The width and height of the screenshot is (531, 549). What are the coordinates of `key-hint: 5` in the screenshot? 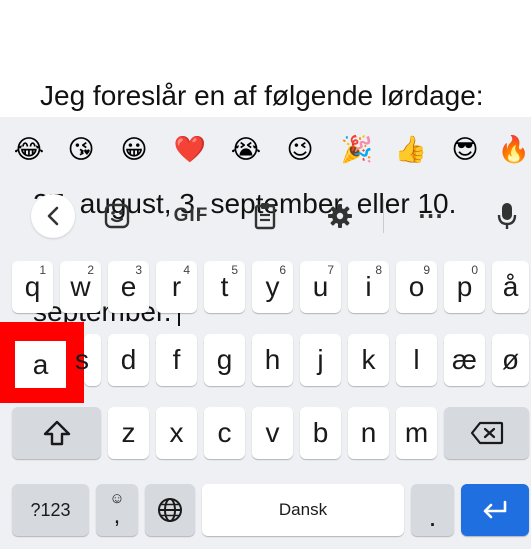 It's located at (234, 270).